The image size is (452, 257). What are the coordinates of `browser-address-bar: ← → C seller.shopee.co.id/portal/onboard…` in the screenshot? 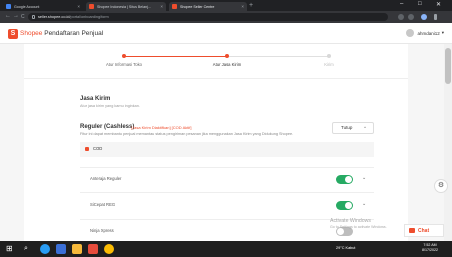 It's located at (226, 17).